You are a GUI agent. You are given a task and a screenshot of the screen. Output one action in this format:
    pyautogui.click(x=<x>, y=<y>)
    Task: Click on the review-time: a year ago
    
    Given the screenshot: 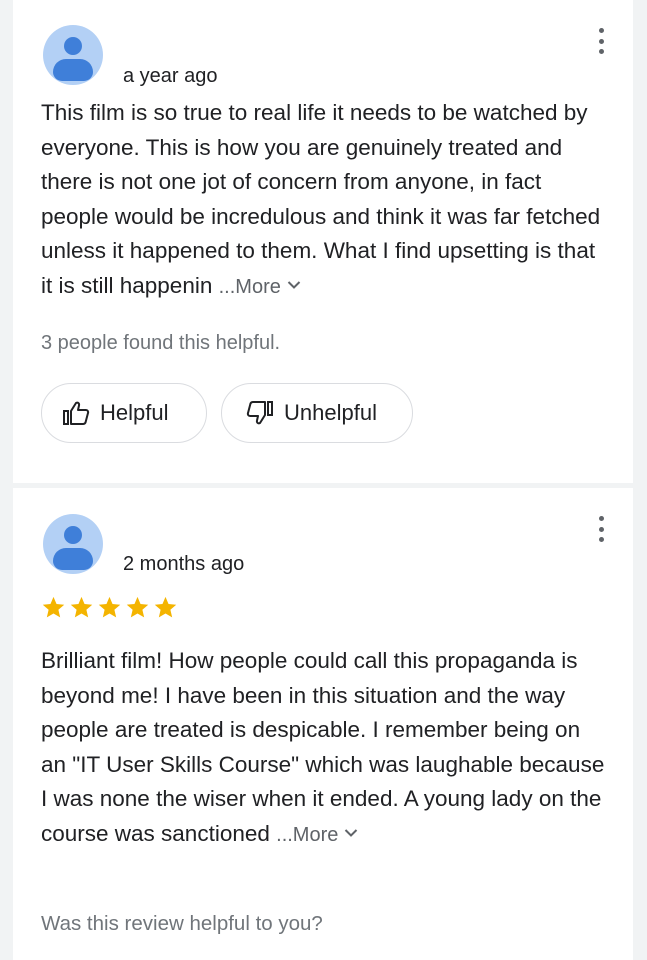 What is the action you would take?
    pyautogui.click(x=170, y=76)
    